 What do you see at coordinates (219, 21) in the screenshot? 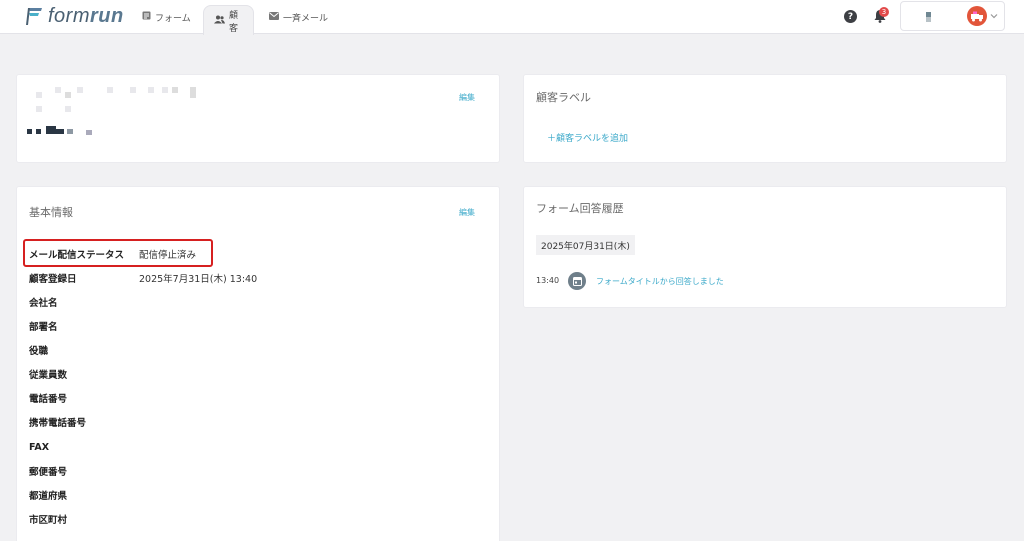
I see `users-icon` at bounding box center [219, 21].